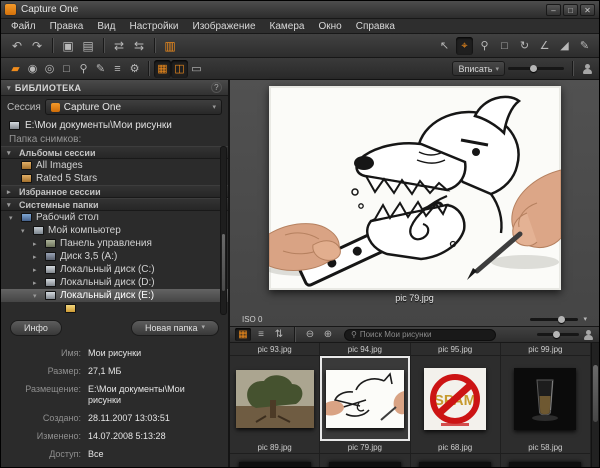 Image resolution: width=600 pixels, height=468 pixels. Describe the element at coordinates (414, 298) in the screenshot. I see `viewer-filename: pic 79.jpg` at that location.